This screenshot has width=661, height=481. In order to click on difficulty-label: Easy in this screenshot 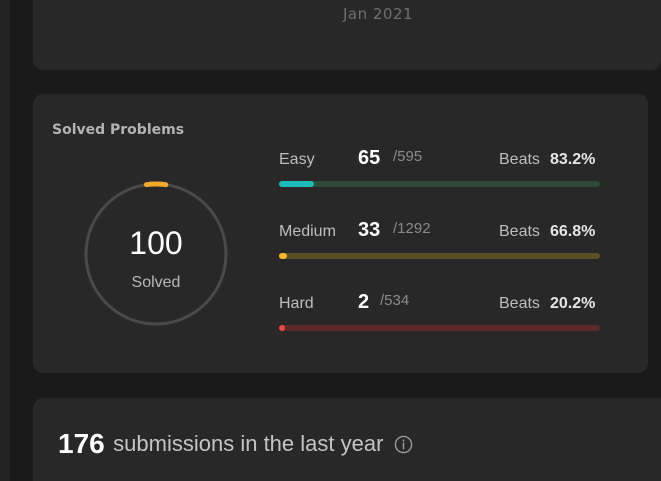, I will do `click(297, 159)`.